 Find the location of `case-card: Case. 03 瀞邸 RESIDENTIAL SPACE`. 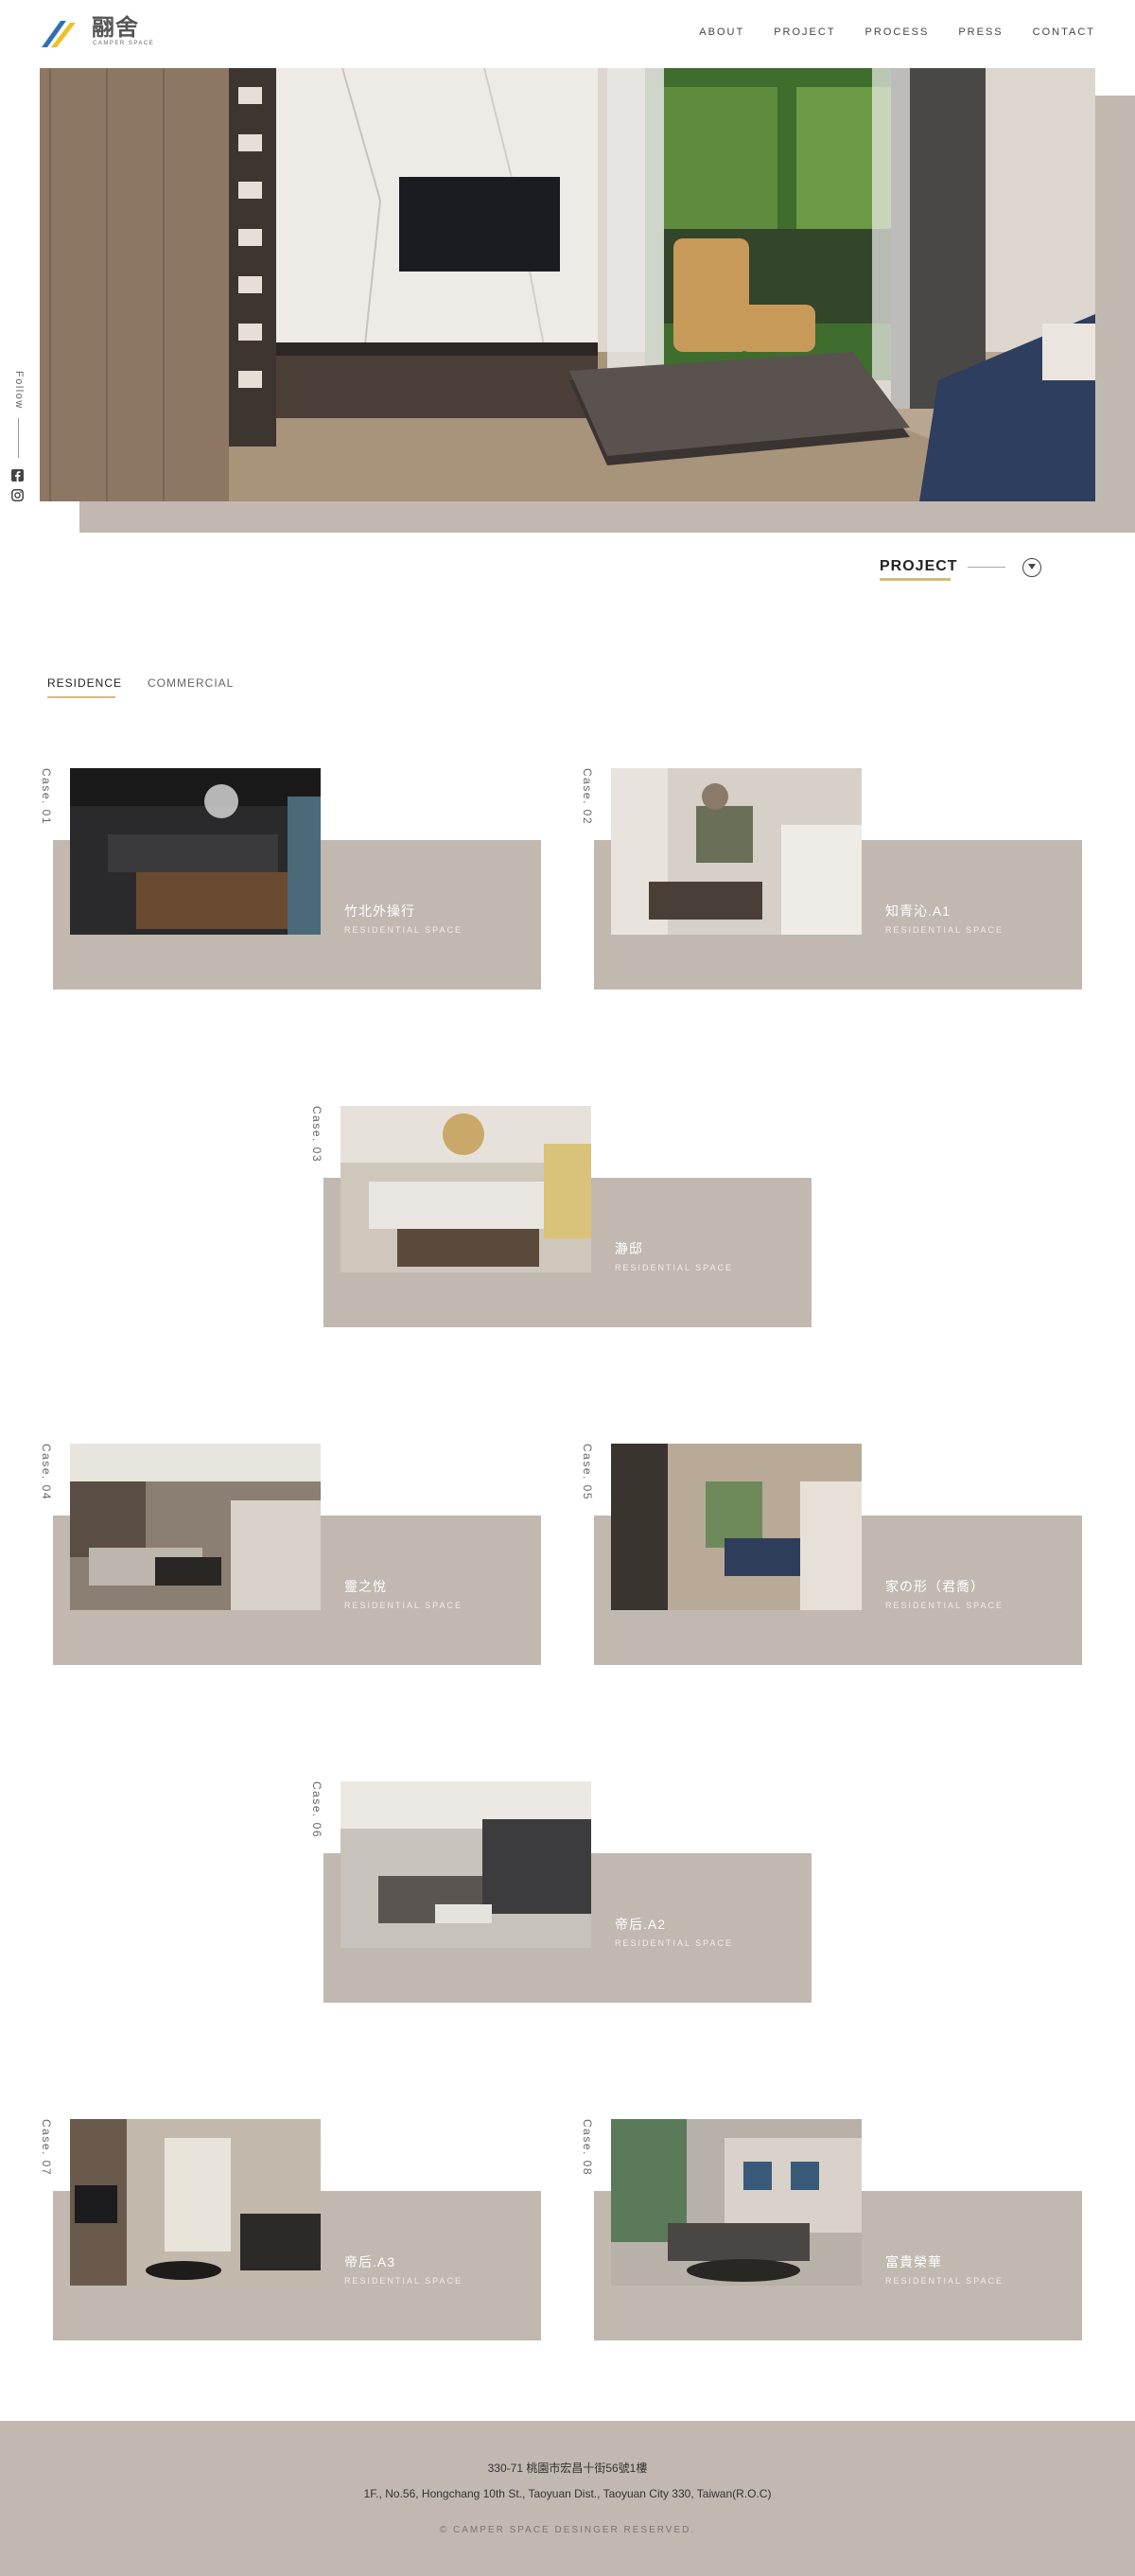

case-card: Case. 03 瀞邸 RESIDENTIAL SPACE is located at coordinates (580, 1219).